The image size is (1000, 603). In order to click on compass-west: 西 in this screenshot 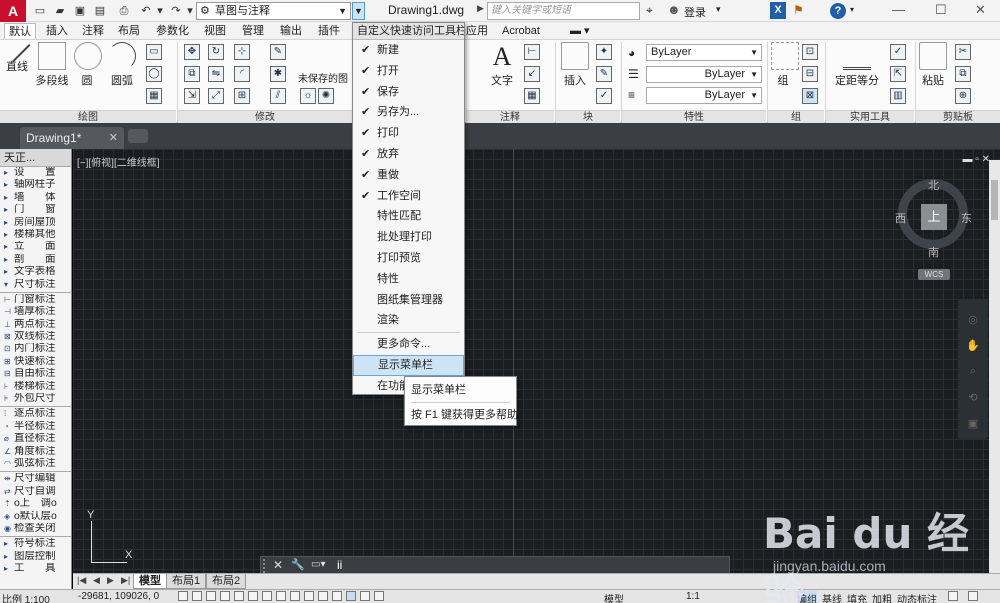, I will do `click(900, 218)`.